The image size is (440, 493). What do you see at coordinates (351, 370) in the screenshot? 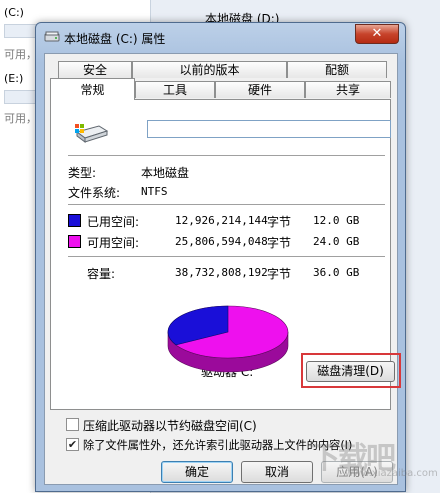
I see `cleanup-highlight-box` at bounding box center [351, 370].